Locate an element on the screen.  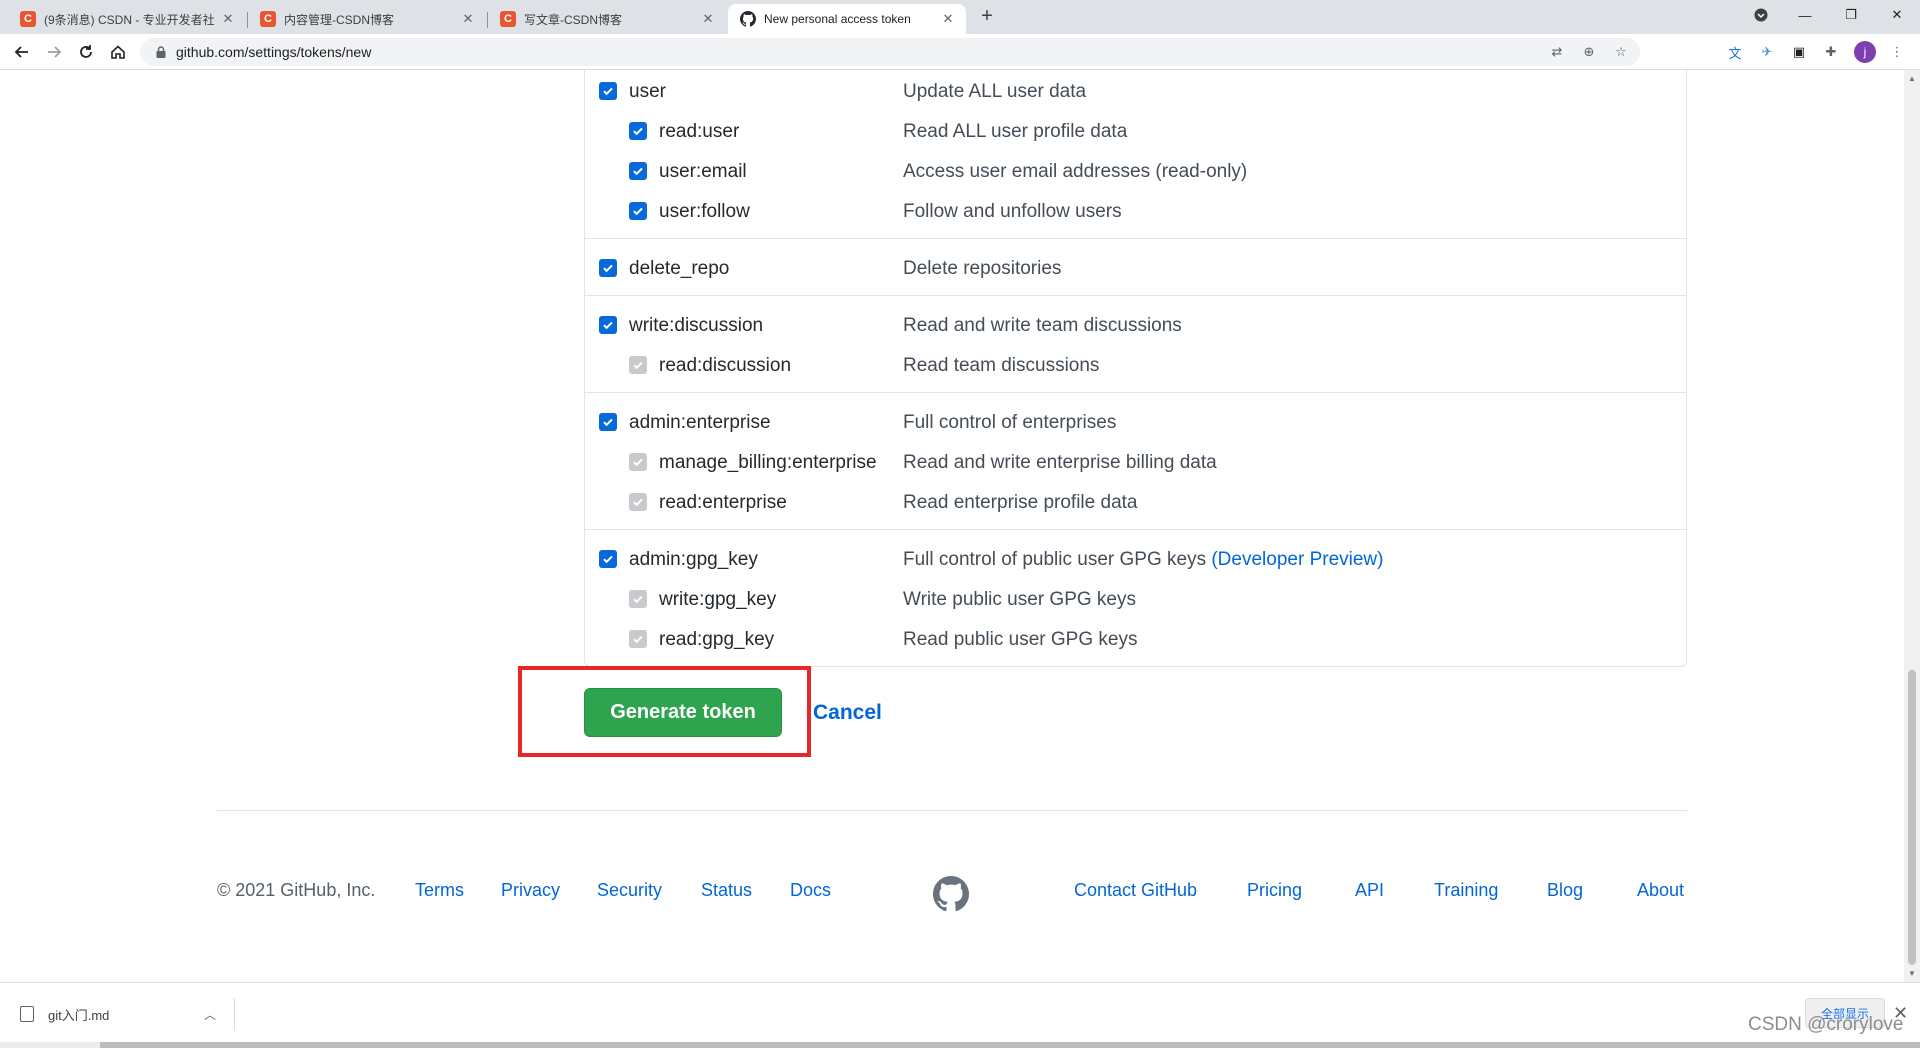
developer-preview-link: (Developer Preview) is located at coordinates (1297, 559).